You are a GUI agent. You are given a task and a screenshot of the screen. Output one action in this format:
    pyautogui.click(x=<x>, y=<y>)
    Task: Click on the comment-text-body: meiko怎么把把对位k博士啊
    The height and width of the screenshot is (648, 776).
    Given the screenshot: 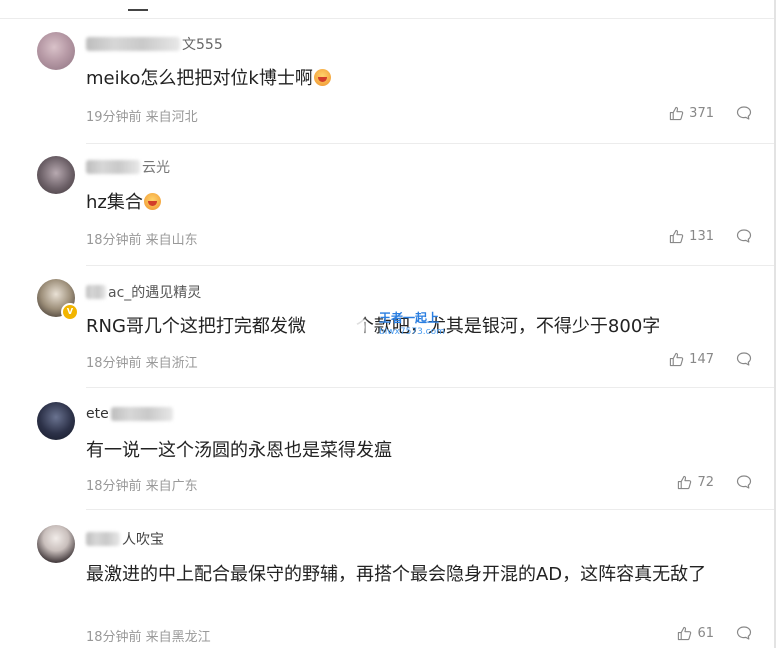 What is the action you would take?
    pyautogui.click(x=199, y=78)
    